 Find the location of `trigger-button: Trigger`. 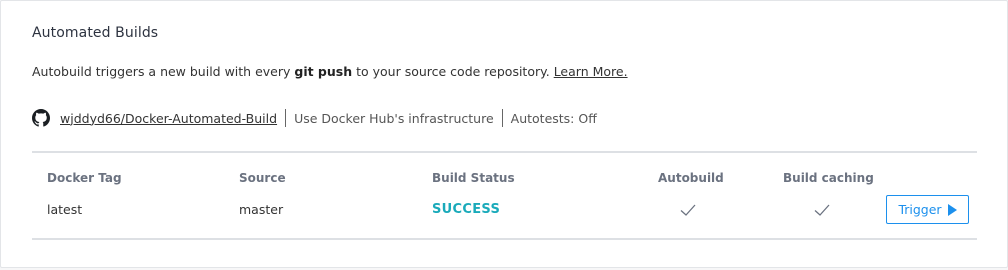

trigger-button: Trigger is located at coordinates (927, 209).